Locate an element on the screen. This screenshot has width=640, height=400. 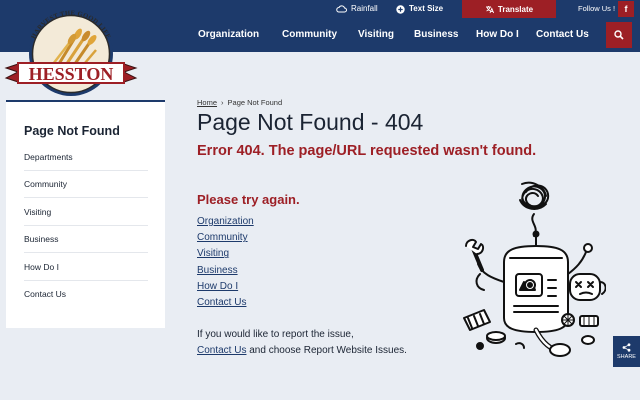
plus-circle-icon is located at coordinates (400, 9).